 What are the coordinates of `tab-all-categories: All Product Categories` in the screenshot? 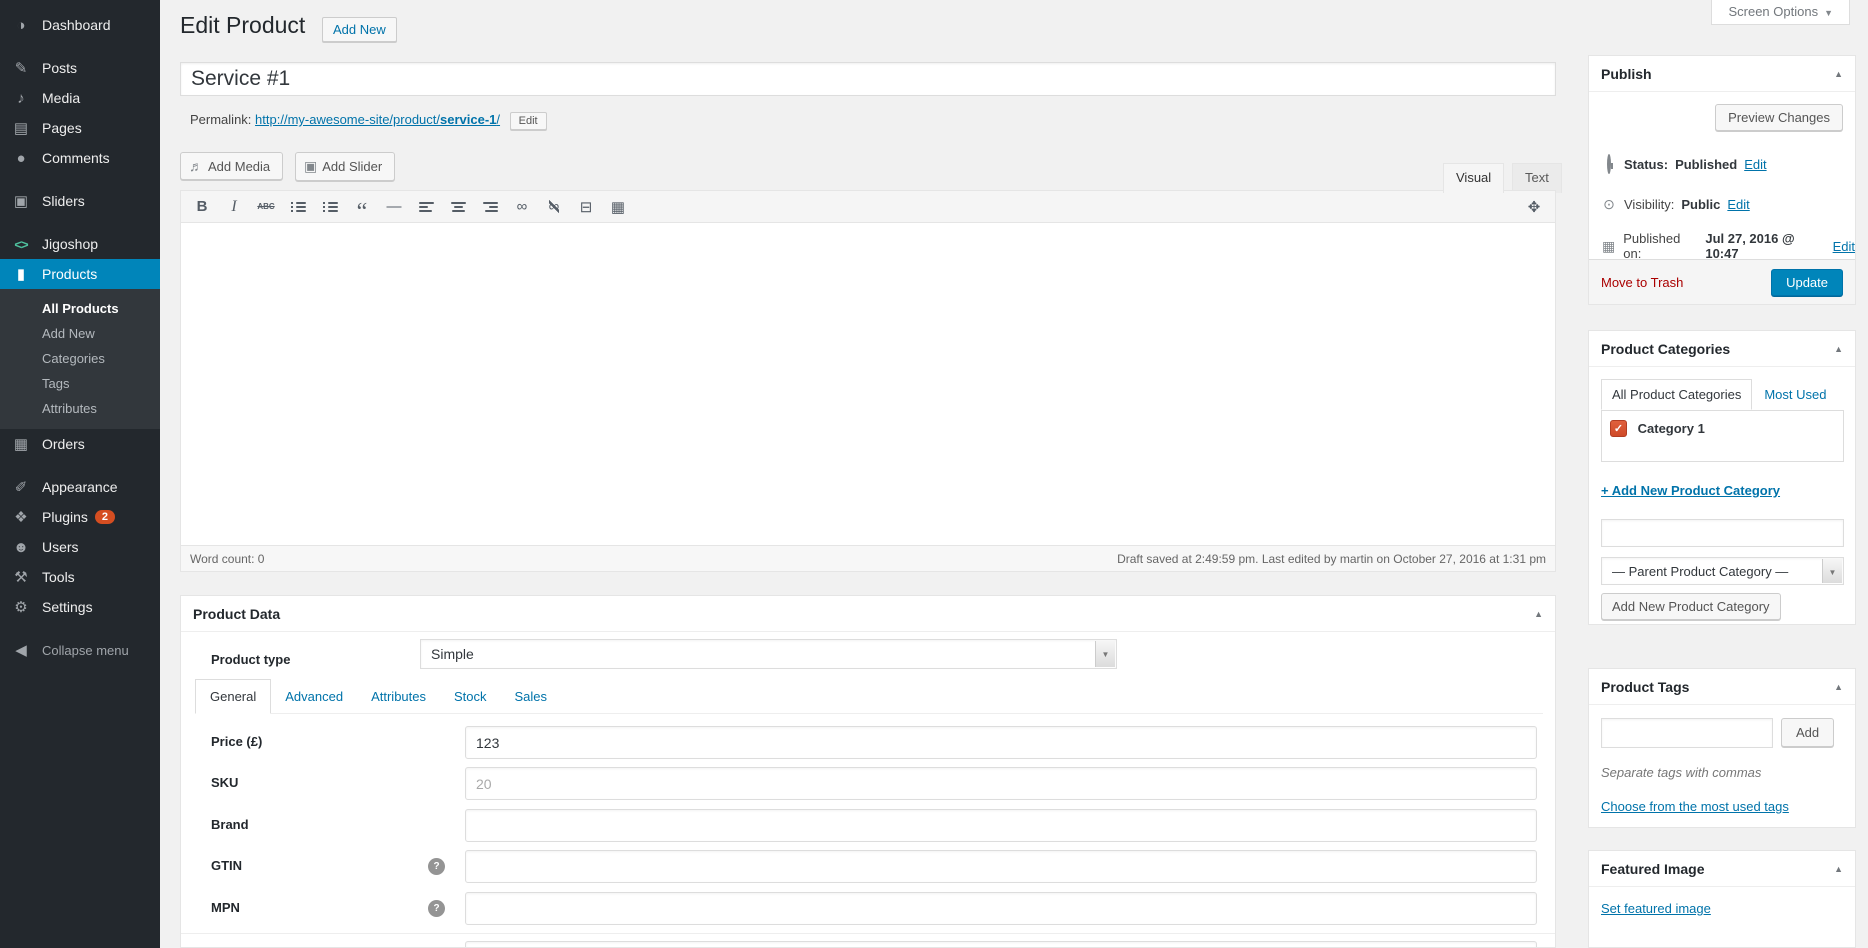 It's located at (1677, 394).